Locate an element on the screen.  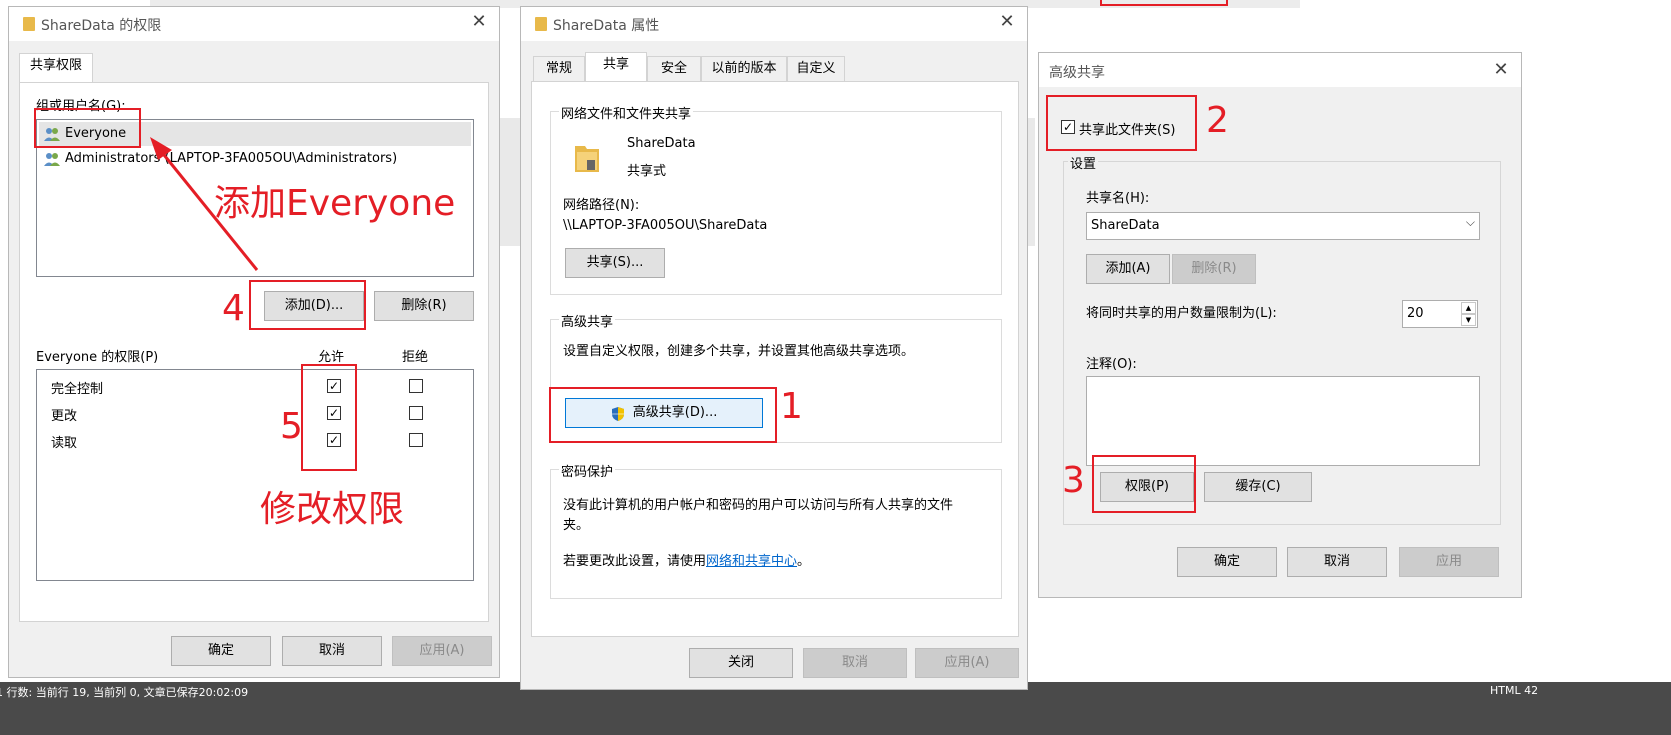
annotation-step-4: 4 is located at coordinates (233, 308).